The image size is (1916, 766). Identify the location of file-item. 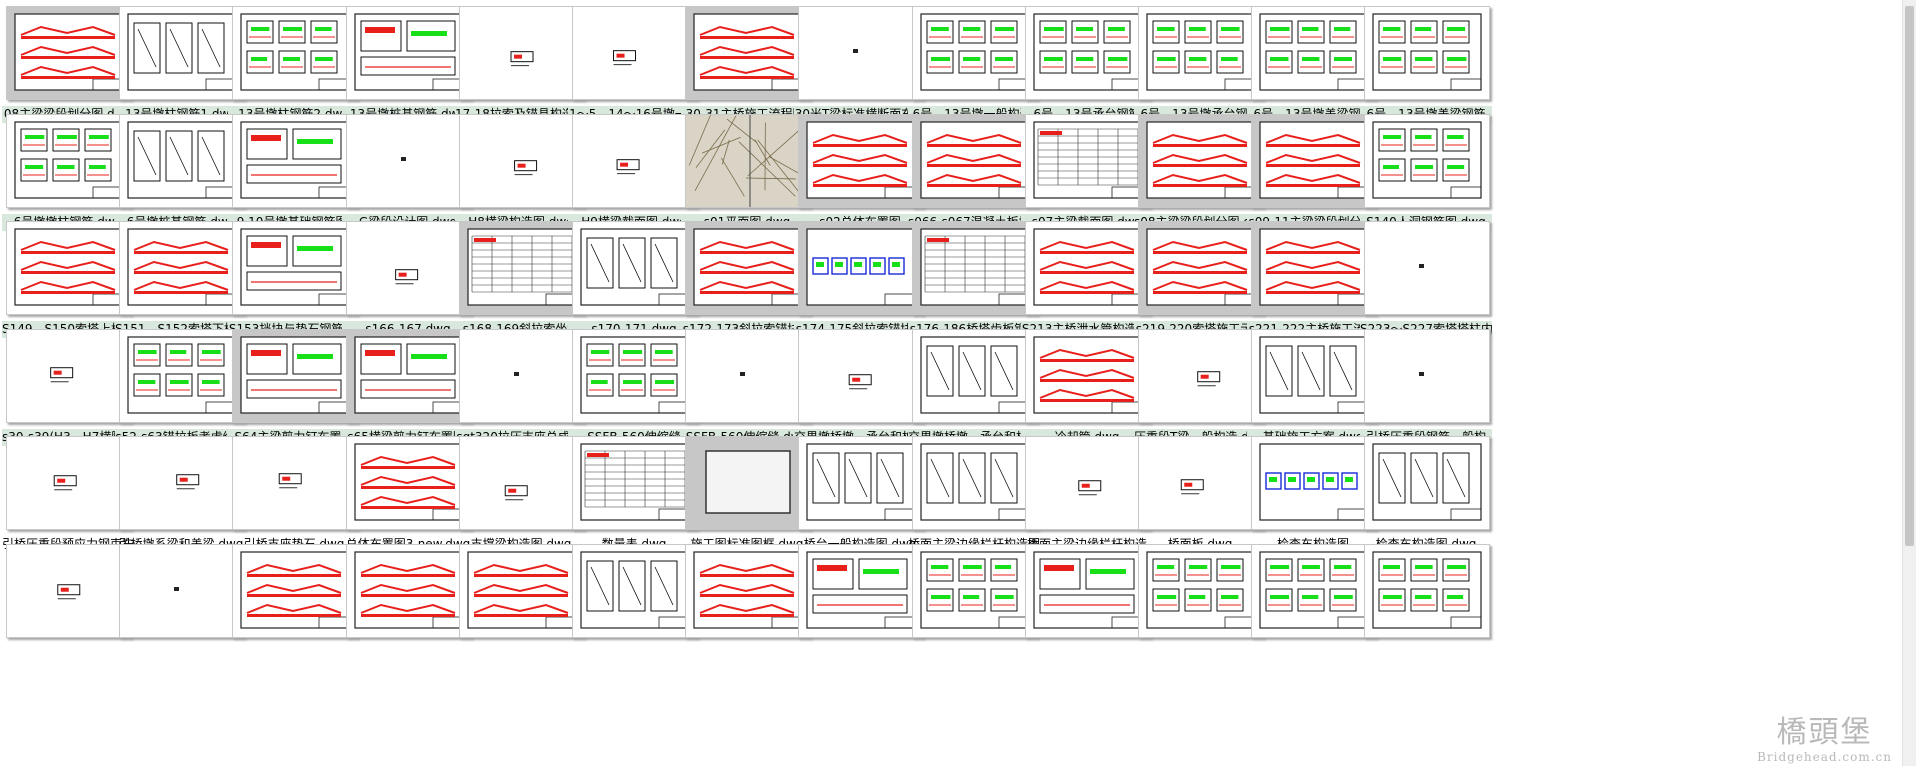
(1425, 601).